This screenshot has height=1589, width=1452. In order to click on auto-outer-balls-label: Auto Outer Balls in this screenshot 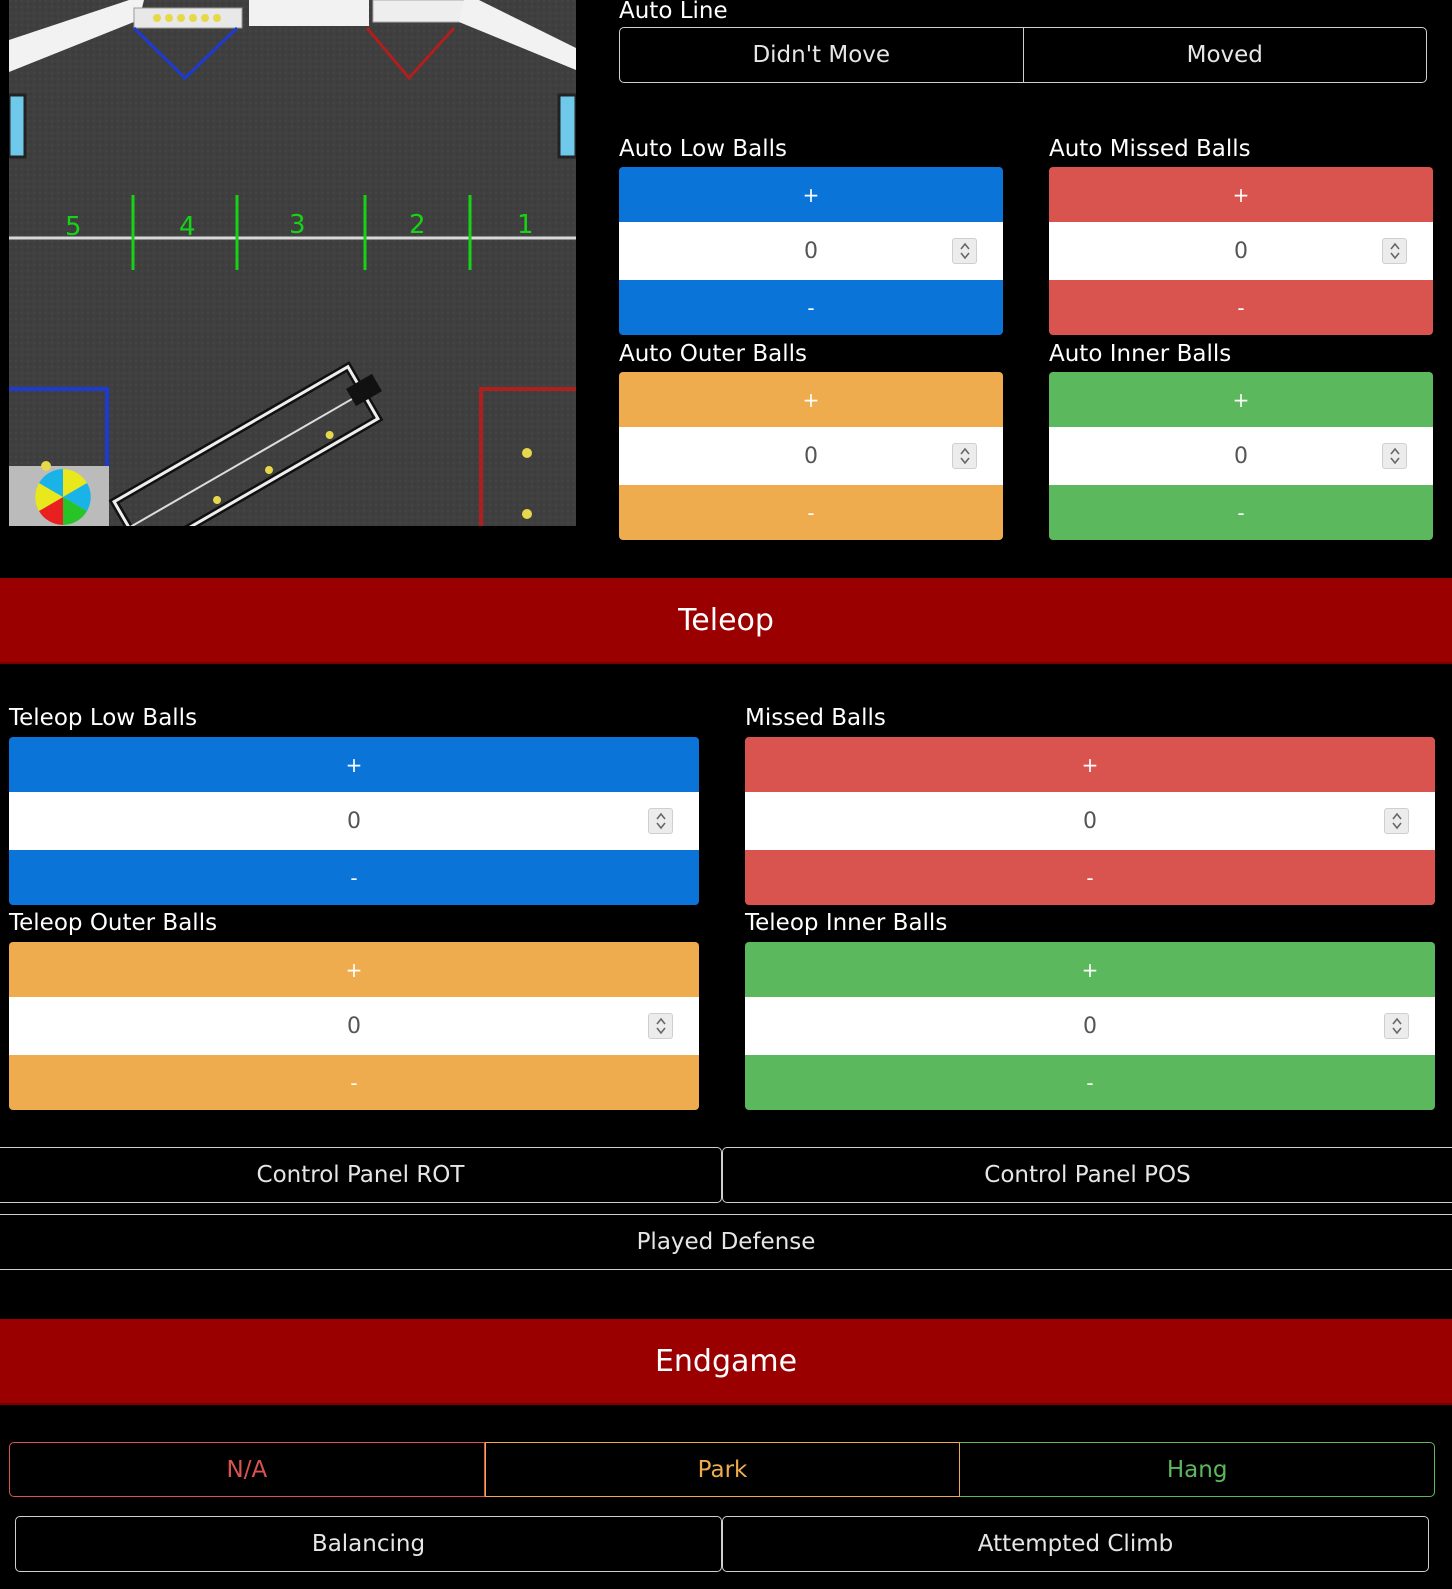, I will do `click(713, 354)`.